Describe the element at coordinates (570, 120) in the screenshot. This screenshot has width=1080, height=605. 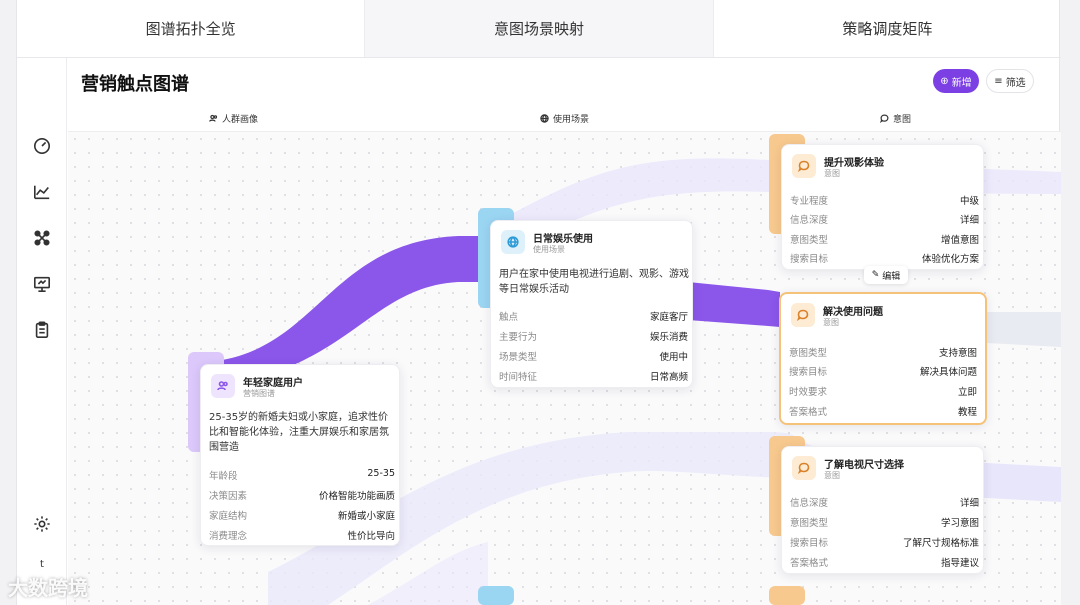
I see `column-header-label: 使用场景` at that location.